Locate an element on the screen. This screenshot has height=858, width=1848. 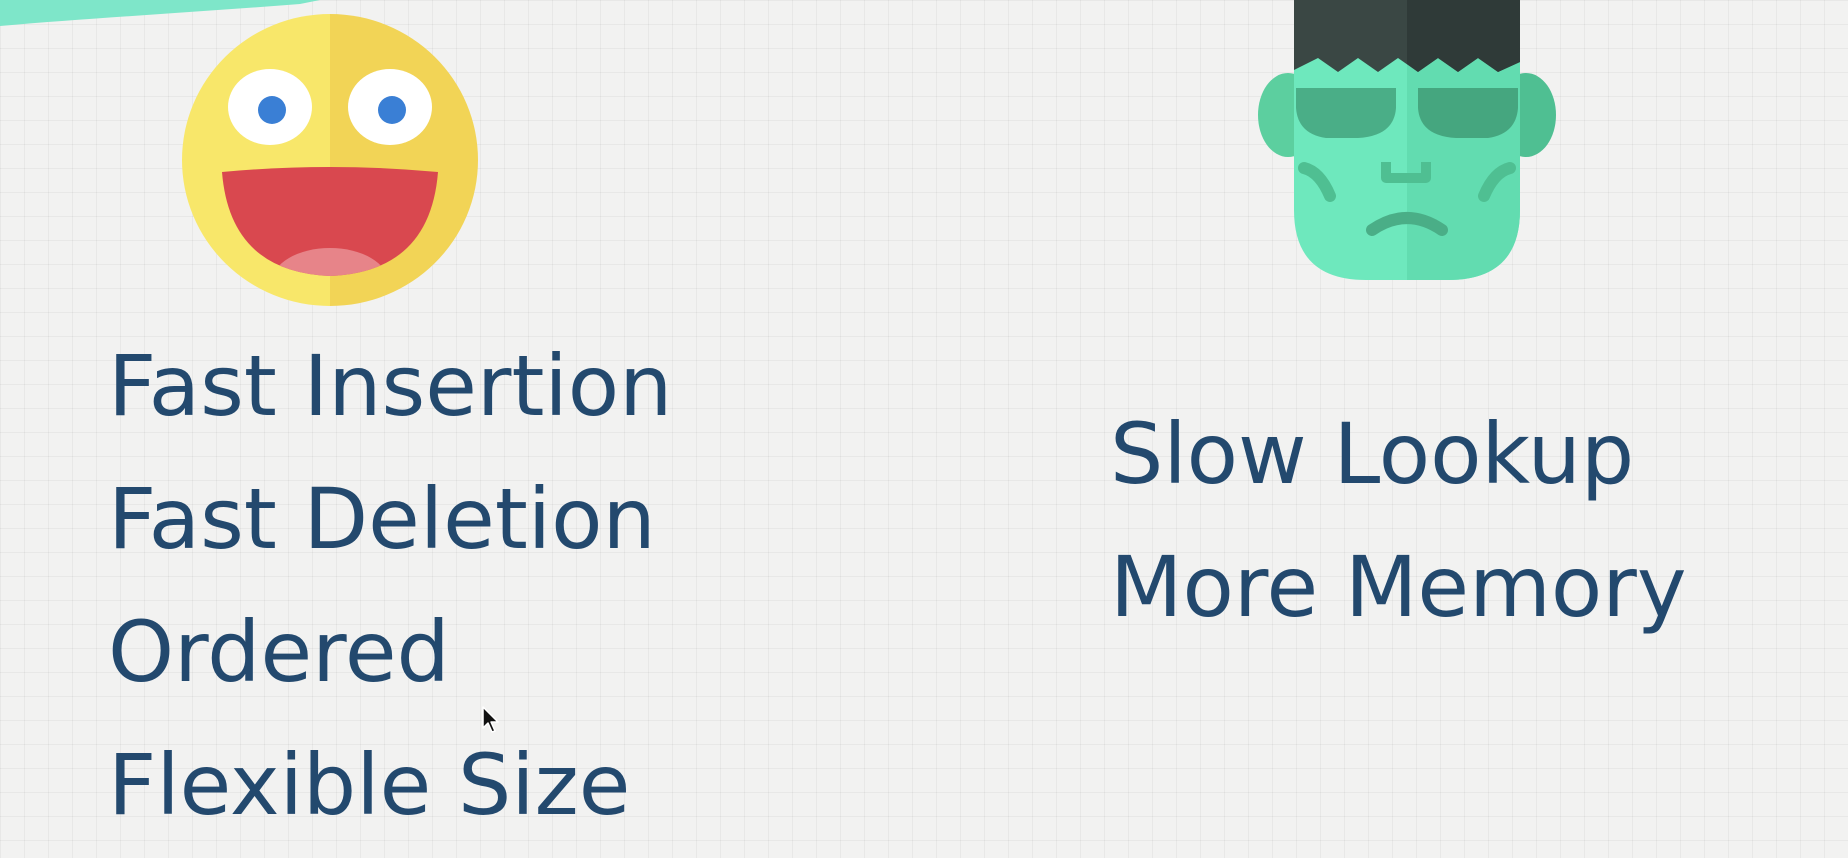
cons-item: More Memory is located at coordinates (1398, 587).